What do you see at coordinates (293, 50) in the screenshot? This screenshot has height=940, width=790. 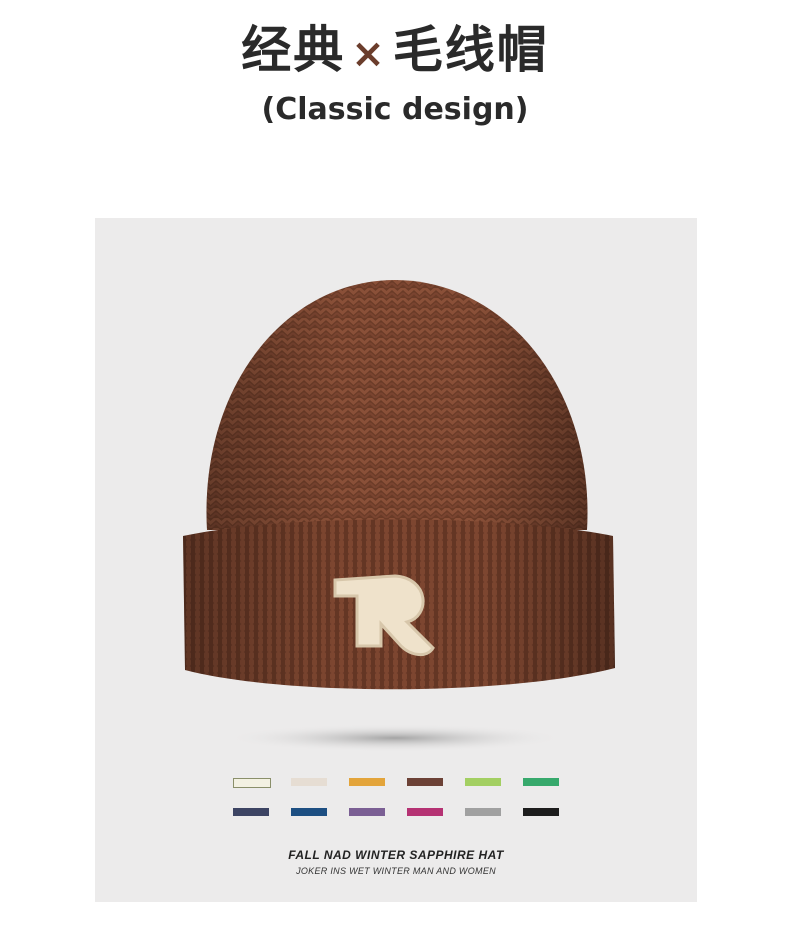 I see `title-part-classic: 经典` at bounding box center [293, 50].